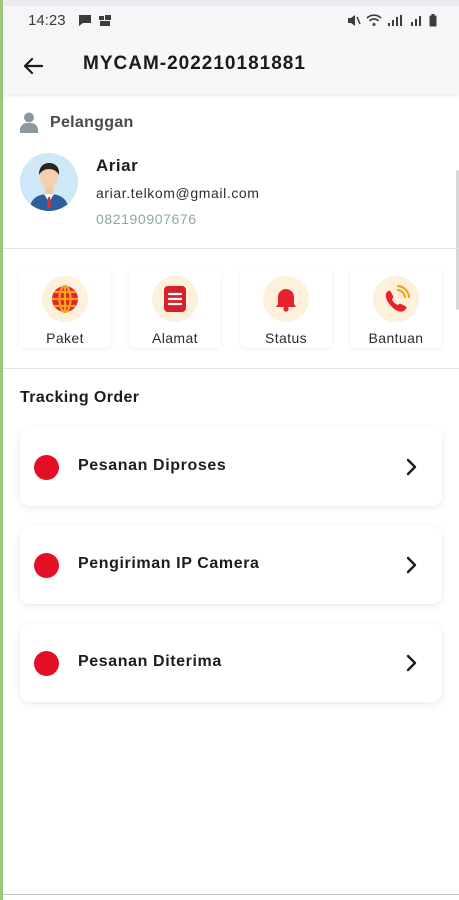 Image resolution: width=459 pixels, height=900 pixels. Describe the element at coordinates (178, 193) in the screenshot. I see `customer-email: ariar.telkom@gmail.com` at that location.